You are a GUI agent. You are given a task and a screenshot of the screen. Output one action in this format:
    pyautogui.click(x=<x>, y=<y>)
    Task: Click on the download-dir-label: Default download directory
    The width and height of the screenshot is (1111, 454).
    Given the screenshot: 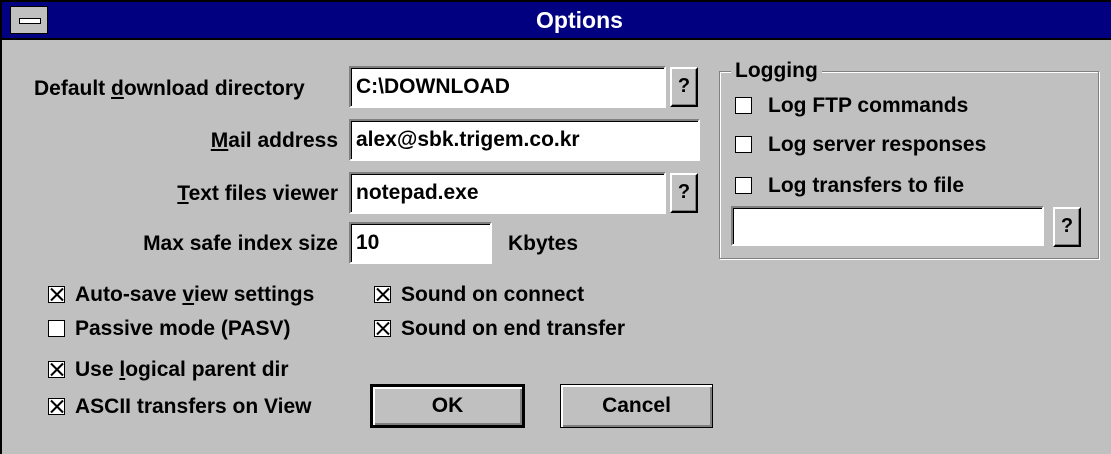 What is the action you would take?
    pyautogui.click(x=169, y=88)
    